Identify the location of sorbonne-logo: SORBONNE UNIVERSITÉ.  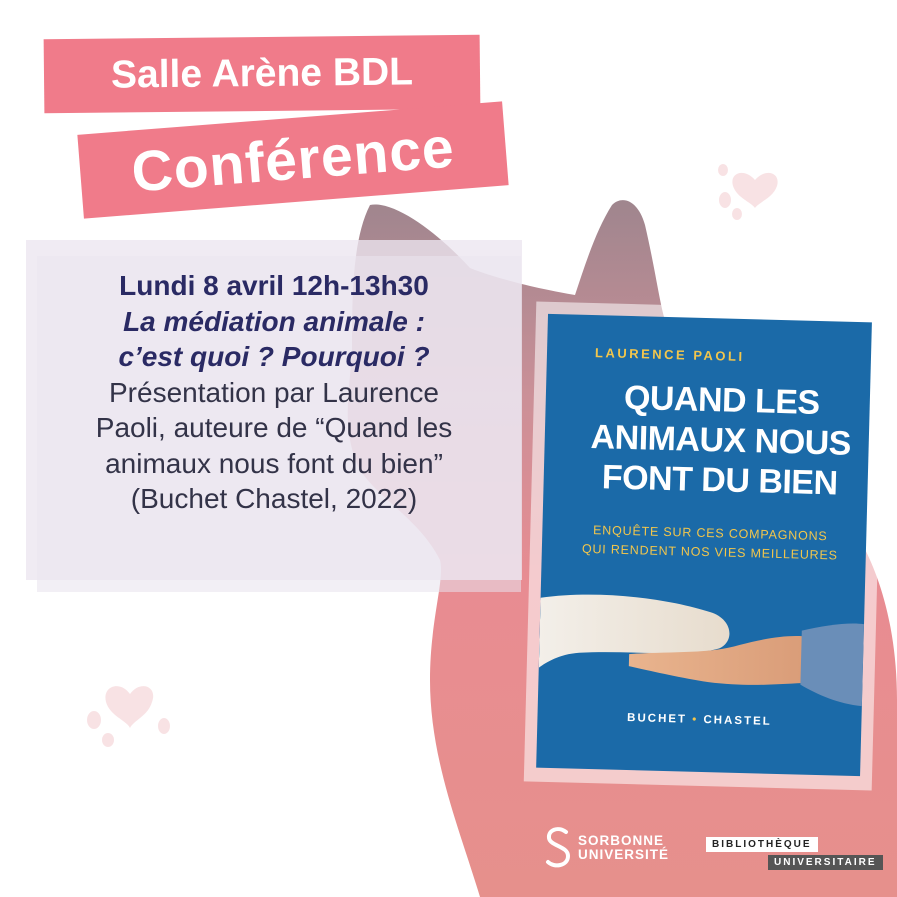
(606, 848).